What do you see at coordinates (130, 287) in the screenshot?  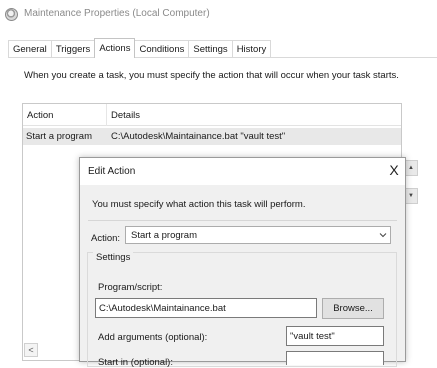 I see `program-script-label: Program/script:` at bounding box center [130, 287].